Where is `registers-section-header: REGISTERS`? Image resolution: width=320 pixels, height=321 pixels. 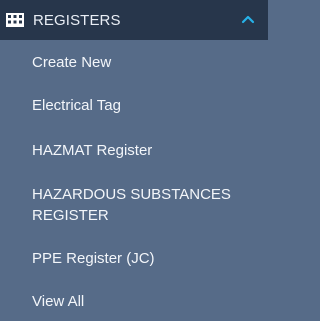
registers-section-header: REGISTERS is located at coordinates (134, 20).